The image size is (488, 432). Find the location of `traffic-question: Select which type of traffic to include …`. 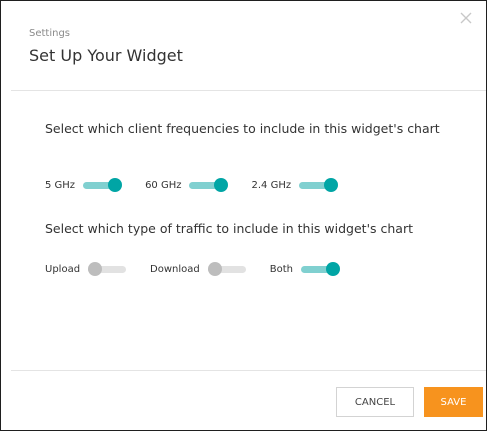

traffic-question: Select which type of traffic to include … is located at coordinates (229, 228).